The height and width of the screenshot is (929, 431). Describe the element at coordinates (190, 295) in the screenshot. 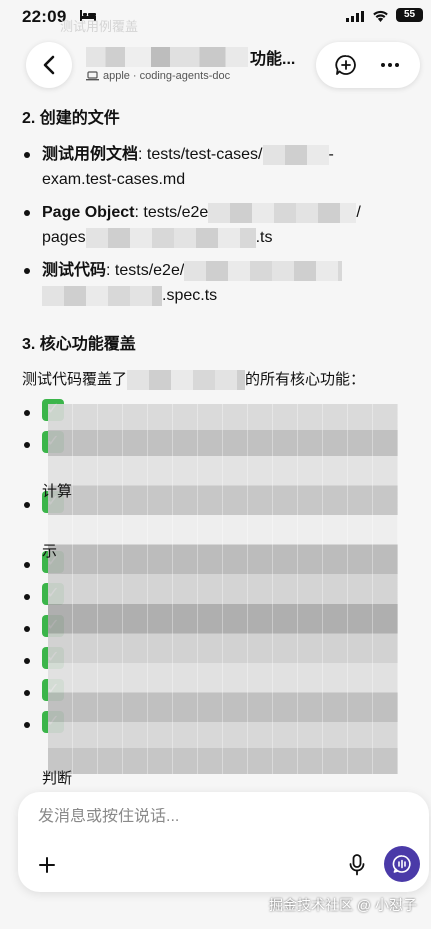

I see `file-path: .spec.ts` at that location.